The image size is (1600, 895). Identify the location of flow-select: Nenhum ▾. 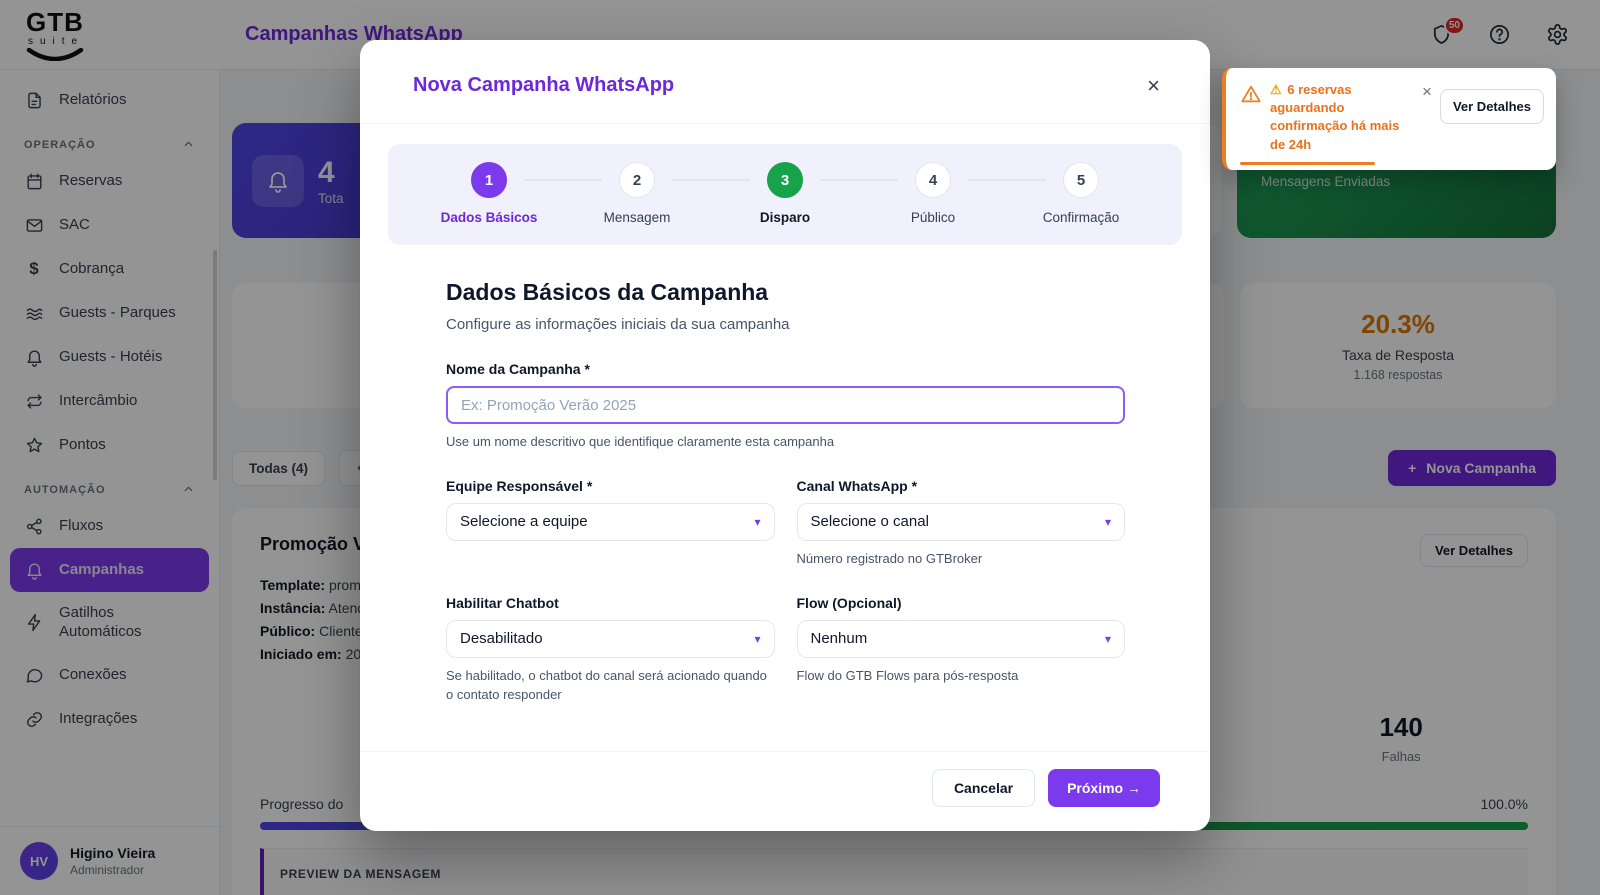
(960, 638).